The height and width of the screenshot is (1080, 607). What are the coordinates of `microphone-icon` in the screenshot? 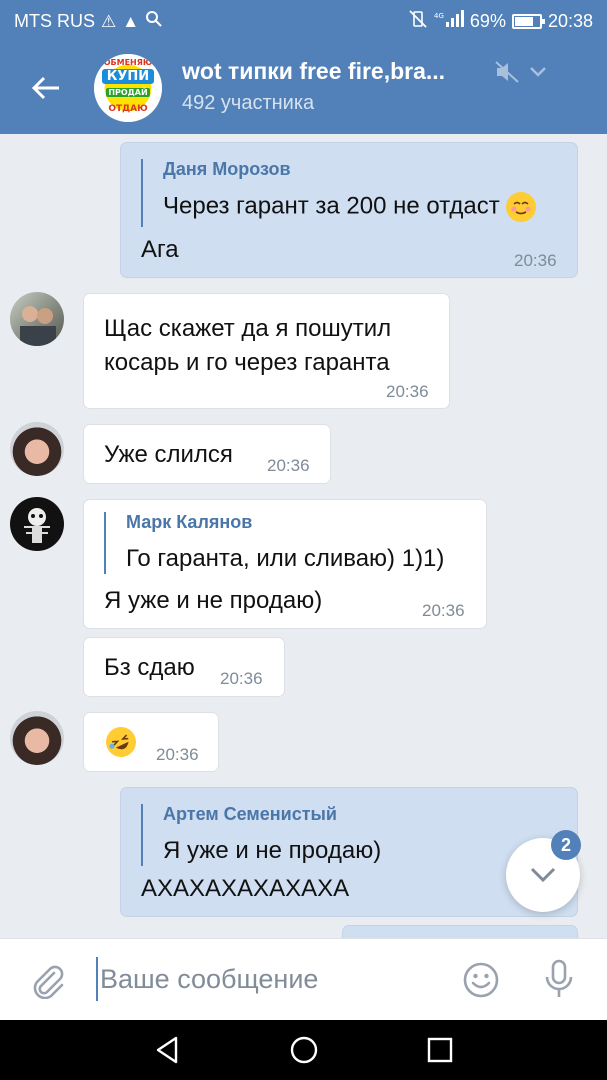 It's located at (559, 979).